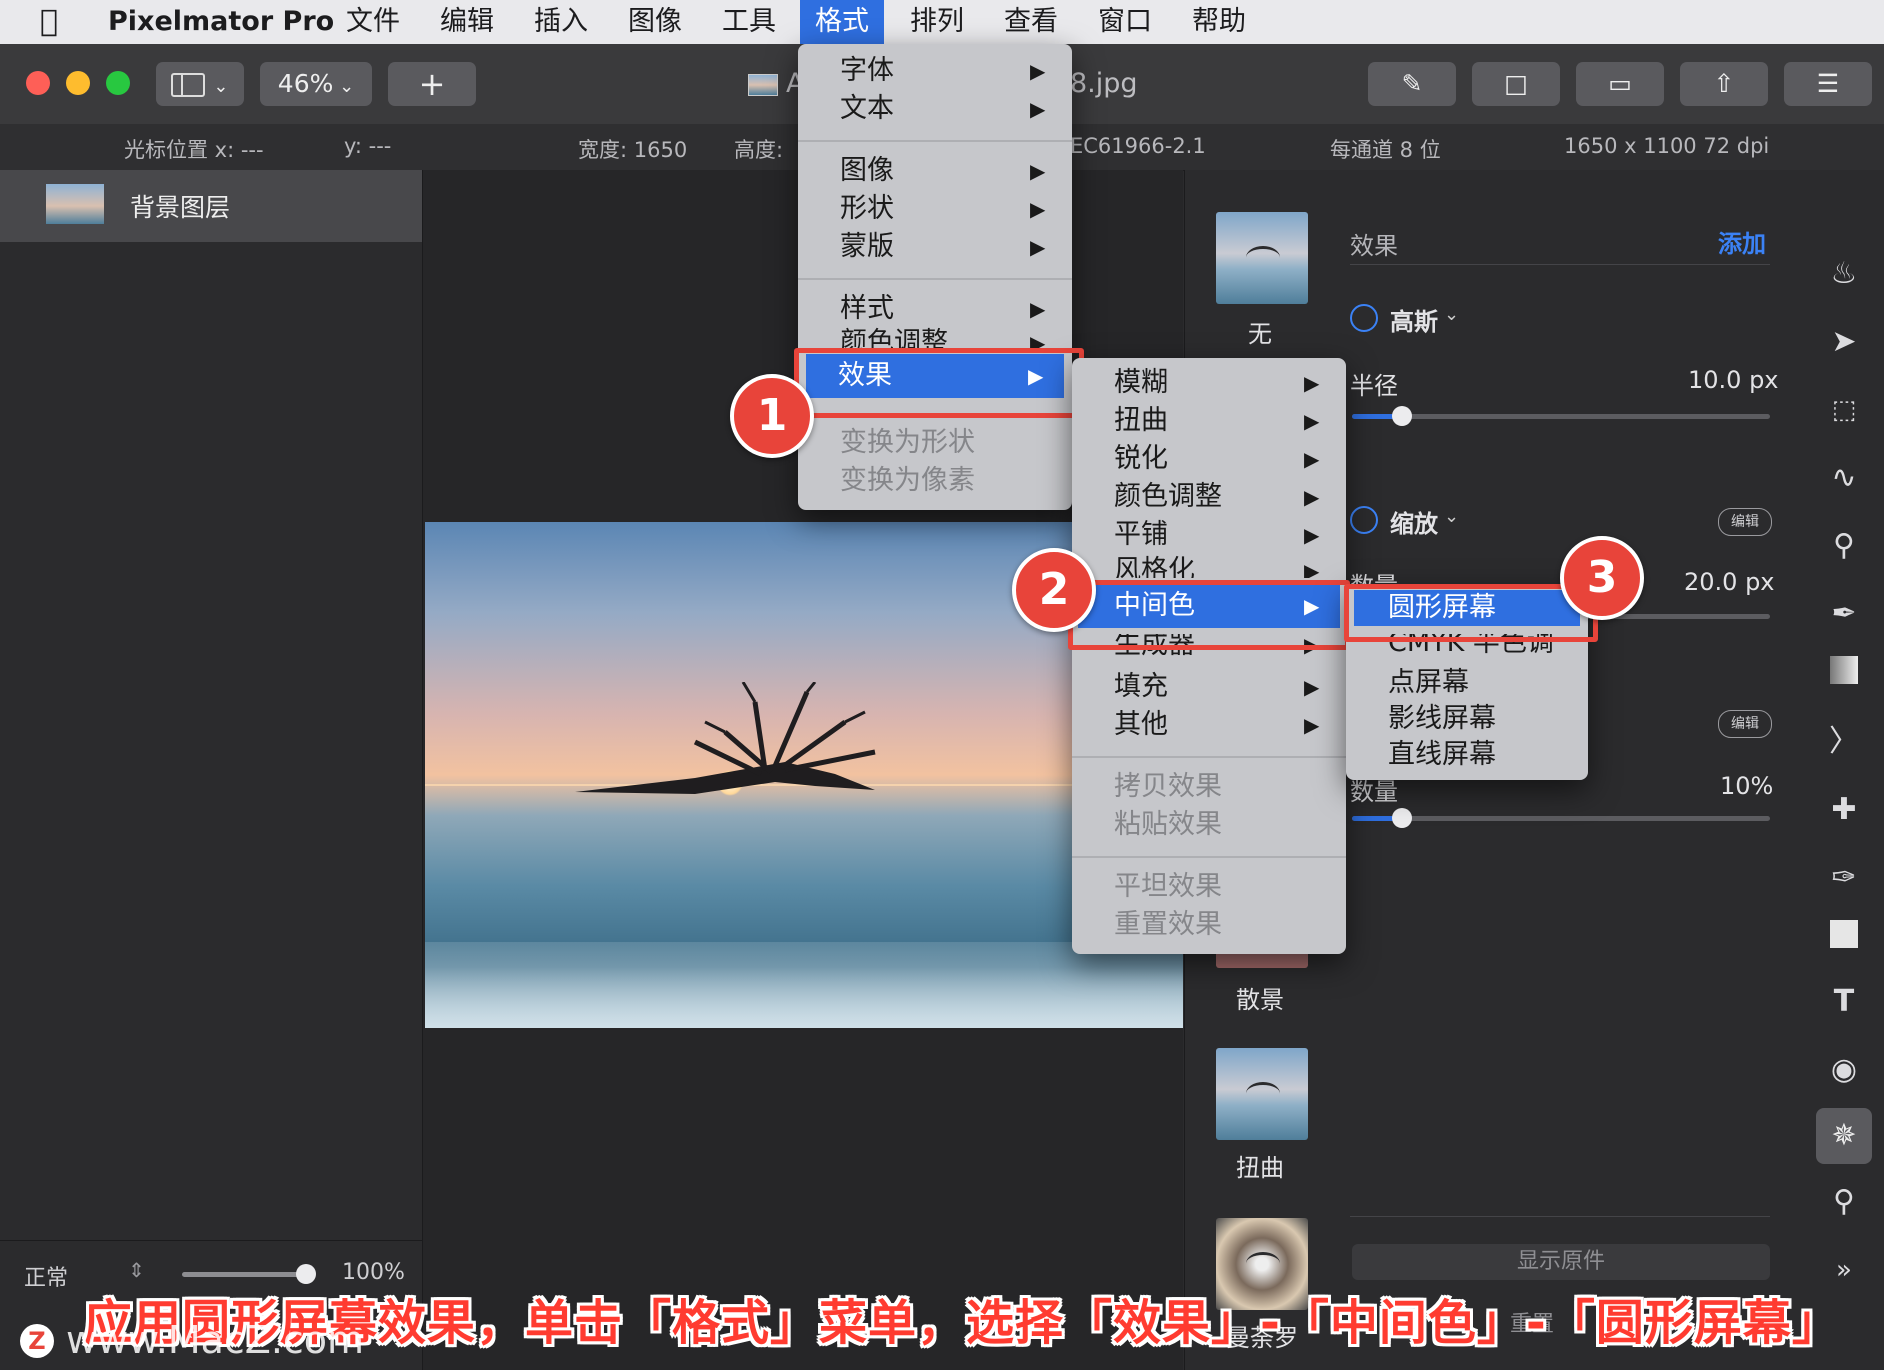 Image resolution: width=1884 pixels, height=1370 pixels. I want to click on zoom-value: 46%, so click(305, 83).